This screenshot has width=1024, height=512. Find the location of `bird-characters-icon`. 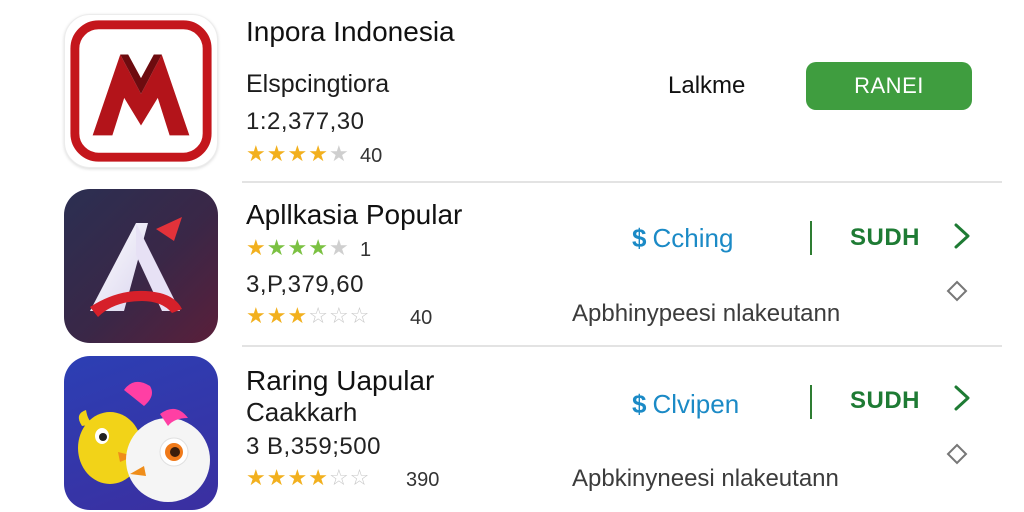

bird-characters-icon is located at coordinates (141, 433).